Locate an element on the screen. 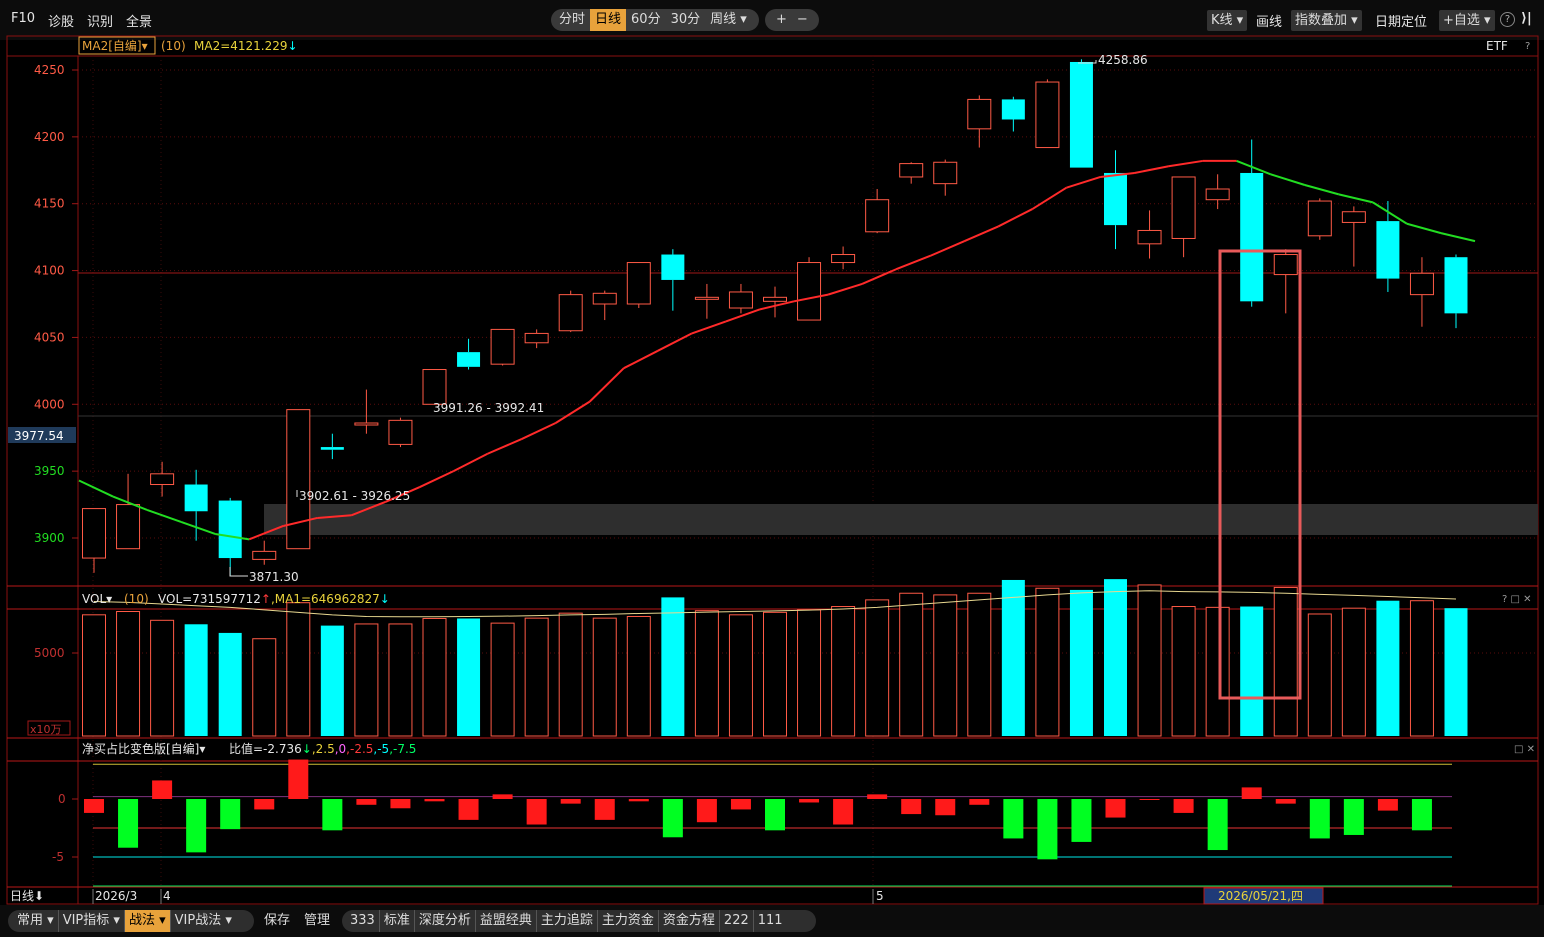 The height and width of the screenshot is (937, 1544). zone-annotation-2: 3991.26 - 3992.41 is located at coordinates (488, 408).